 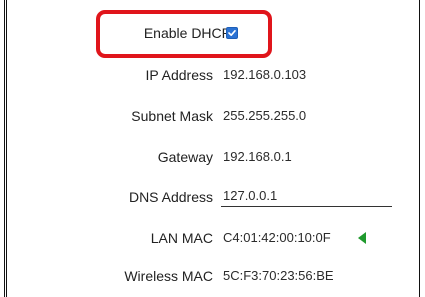 What do you see at coordinates (168, 276) in the screenshot?
I see `wireless-mac-label: Wireless MAC` at bounding box center [168, 276].